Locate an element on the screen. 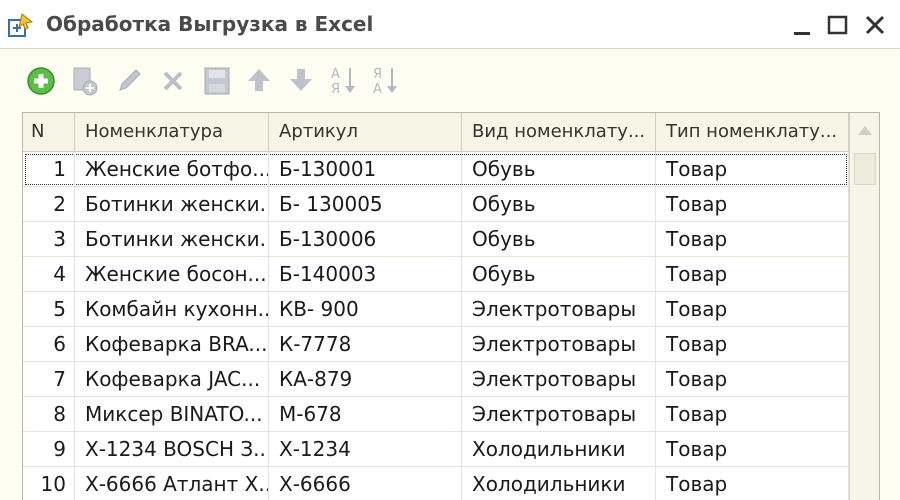 The height and width of the screenshot is (500, 900). add-button is located at coordinates (41, 80).